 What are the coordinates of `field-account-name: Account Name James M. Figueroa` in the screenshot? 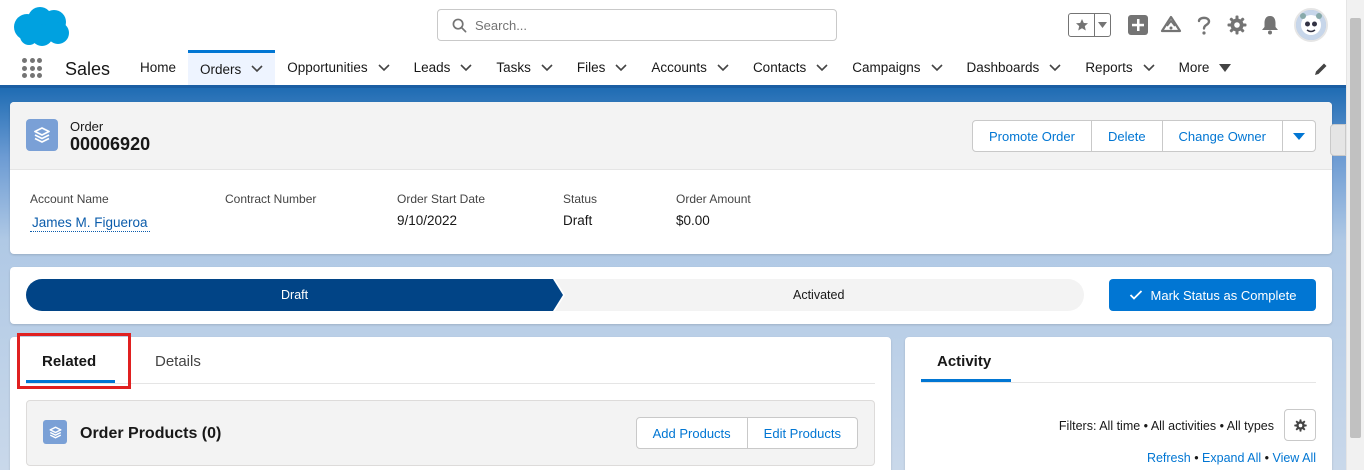 It's located at (127, 212).